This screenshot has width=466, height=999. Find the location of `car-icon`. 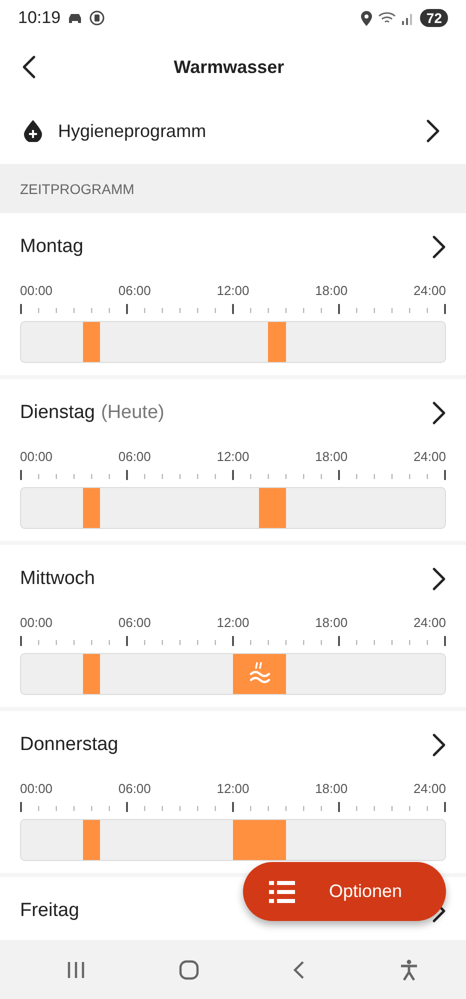

car-icon is located at coordinates (74, 18).